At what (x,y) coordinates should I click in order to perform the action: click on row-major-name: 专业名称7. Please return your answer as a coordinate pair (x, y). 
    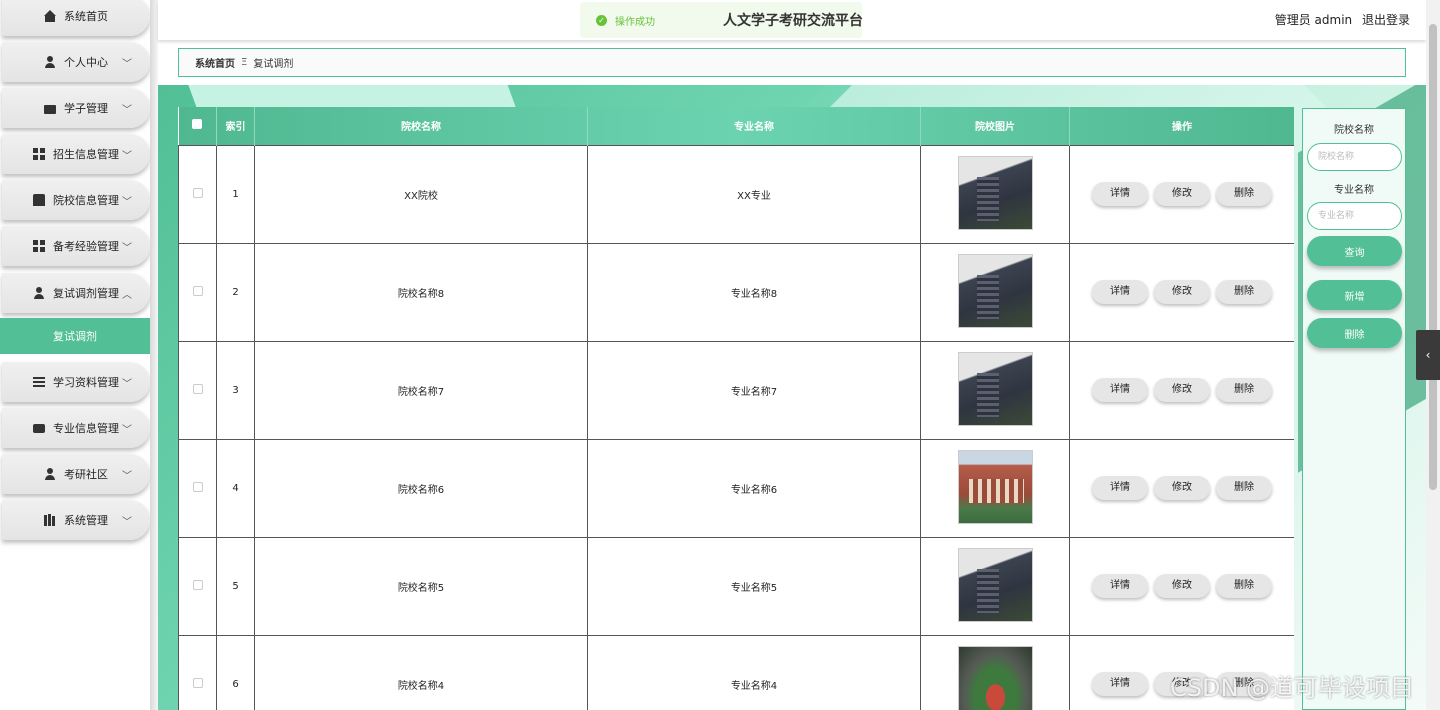
    Looking at the image, I should click on (754, 390).